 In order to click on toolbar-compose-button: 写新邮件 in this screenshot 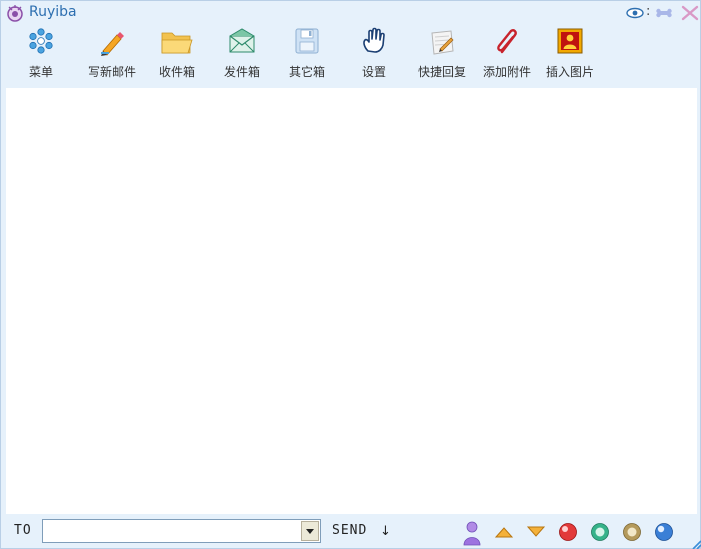, I will do `click(112, 54)`.